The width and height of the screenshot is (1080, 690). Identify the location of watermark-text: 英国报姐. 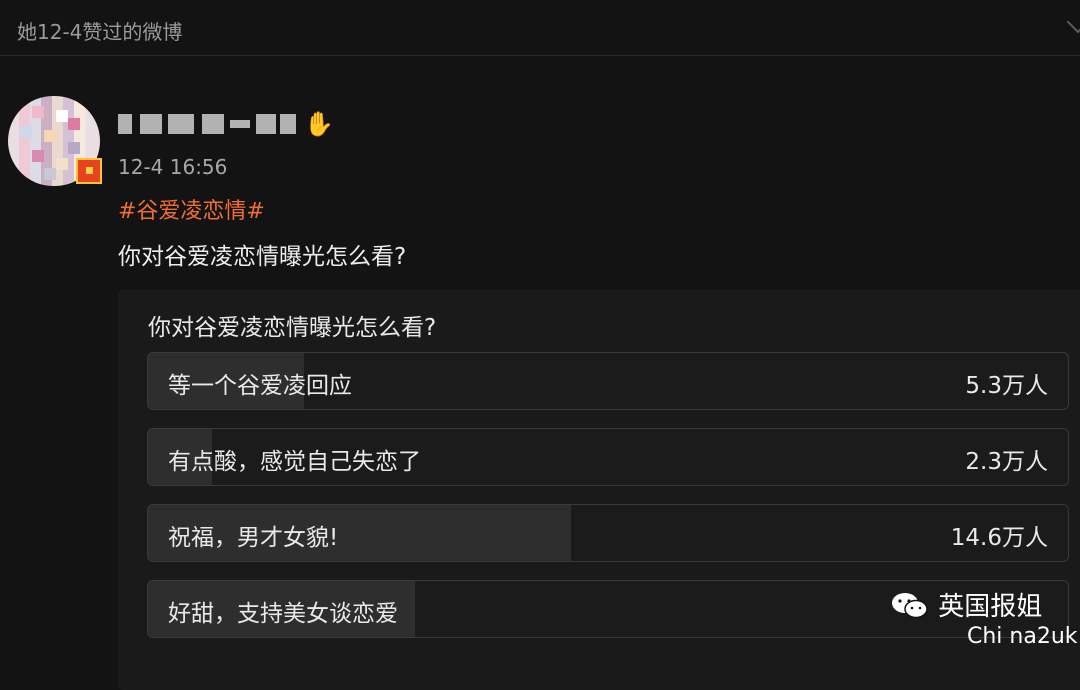
(990, 607).